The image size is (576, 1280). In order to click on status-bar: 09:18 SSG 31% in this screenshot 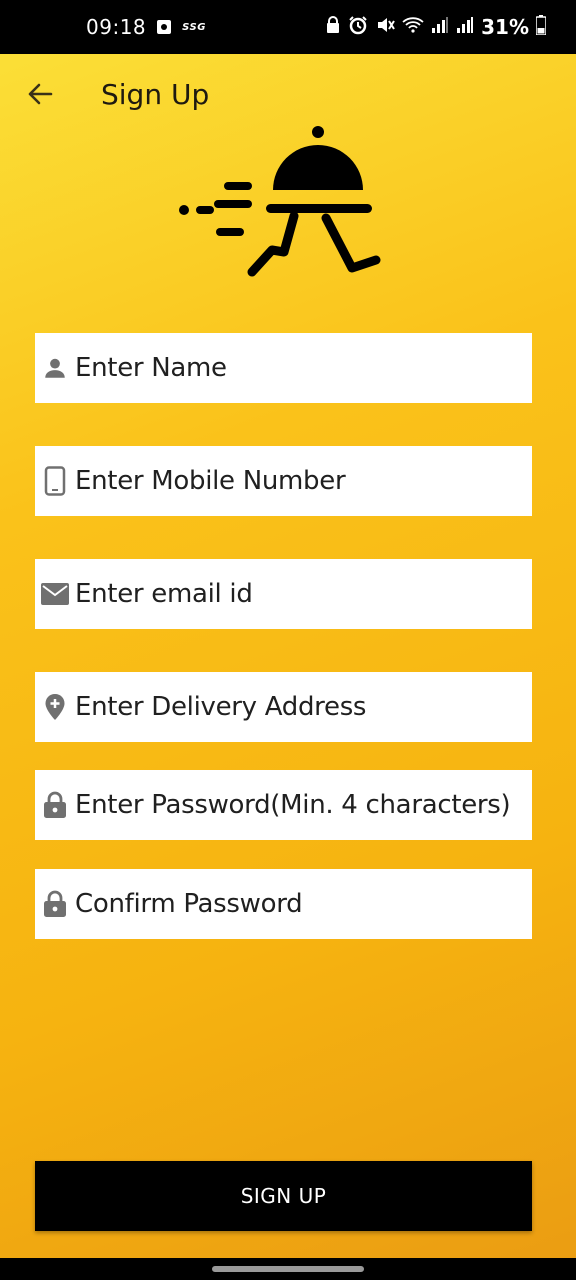, I will do `click(288, 27)`.